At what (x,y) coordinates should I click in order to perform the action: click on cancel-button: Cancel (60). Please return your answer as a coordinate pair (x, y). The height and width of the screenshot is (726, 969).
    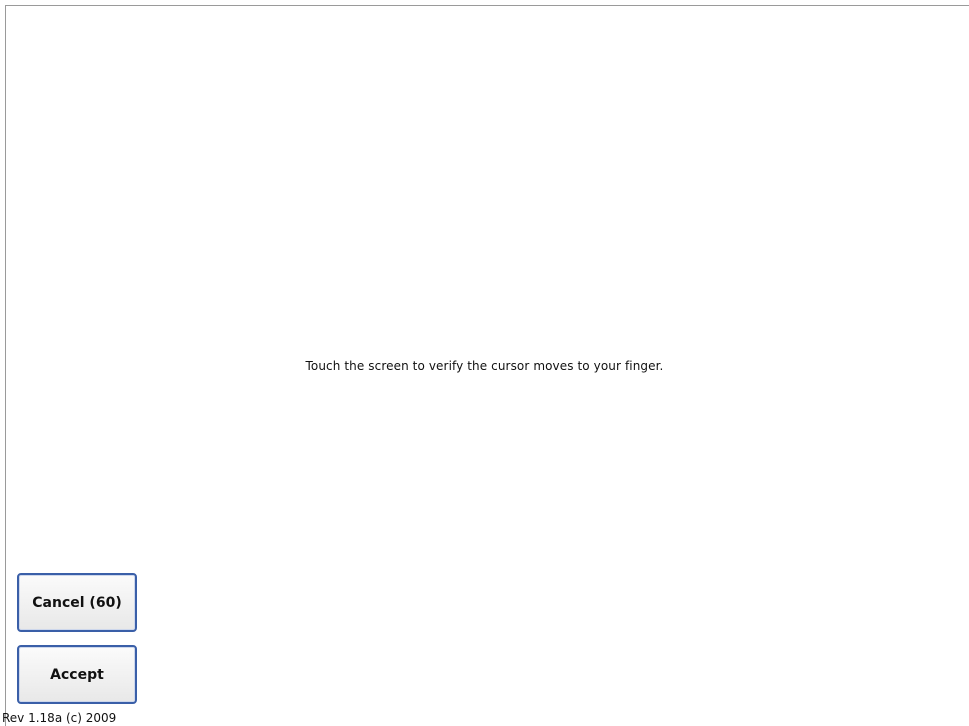
    Looking at the image, I should click on (77, 602).